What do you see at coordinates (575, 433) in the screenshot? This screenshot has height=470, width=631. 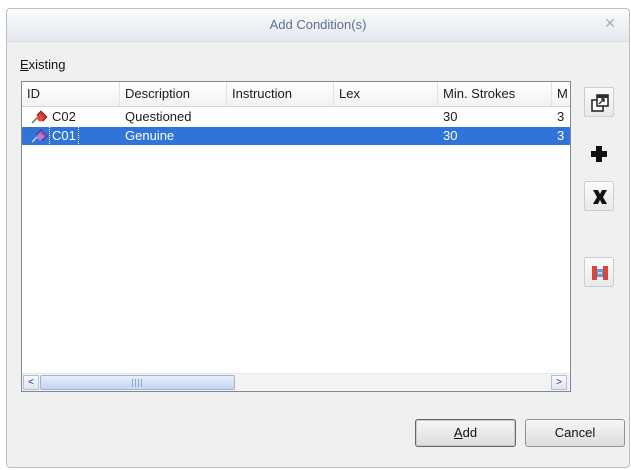 I see `cancel-button: Cancel` at bounding box center [575, 433].